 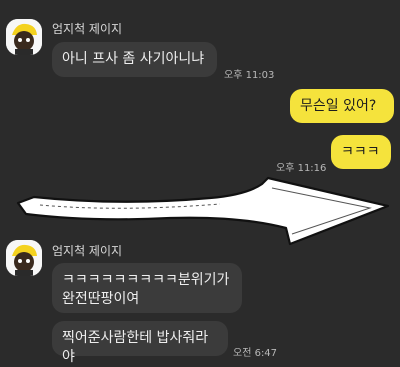 I want to click on incoming-message-bubble: 찍어준사람한테 밥사줘라야, so click(x=140, y=343).